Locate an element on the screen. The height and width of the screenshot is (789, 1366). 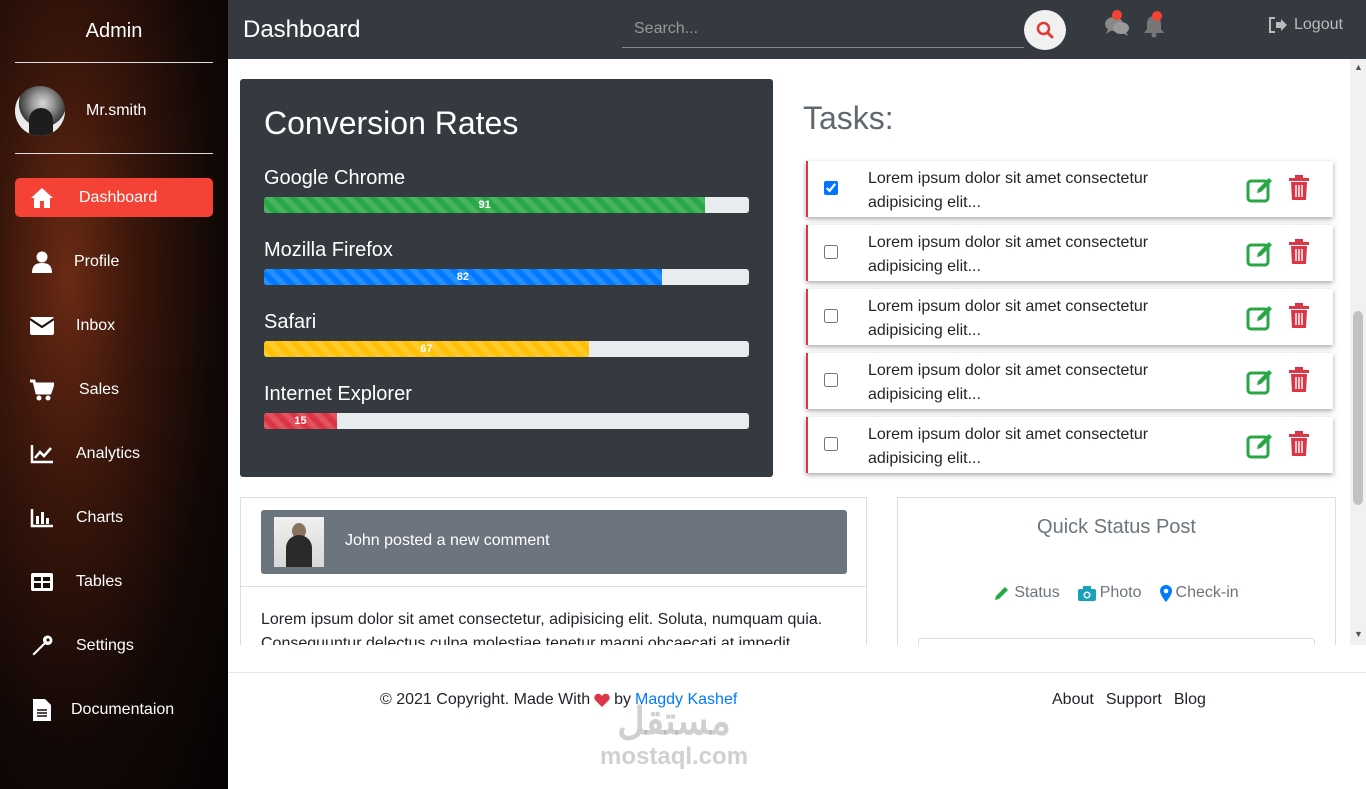
sidebar-item-documentation: Documentaion is located at coordinates (114, 709).